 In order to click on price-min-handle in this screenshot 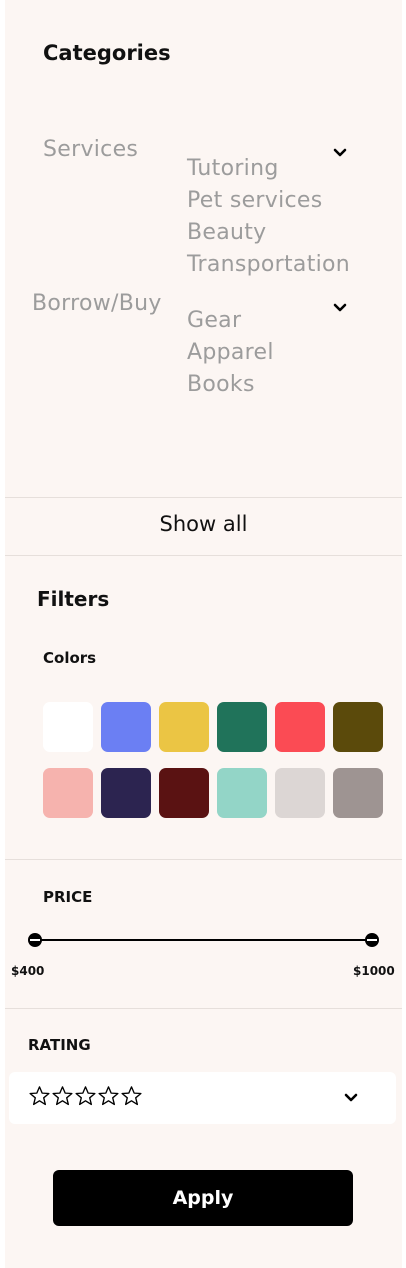, I will do `click(35, 940)`.